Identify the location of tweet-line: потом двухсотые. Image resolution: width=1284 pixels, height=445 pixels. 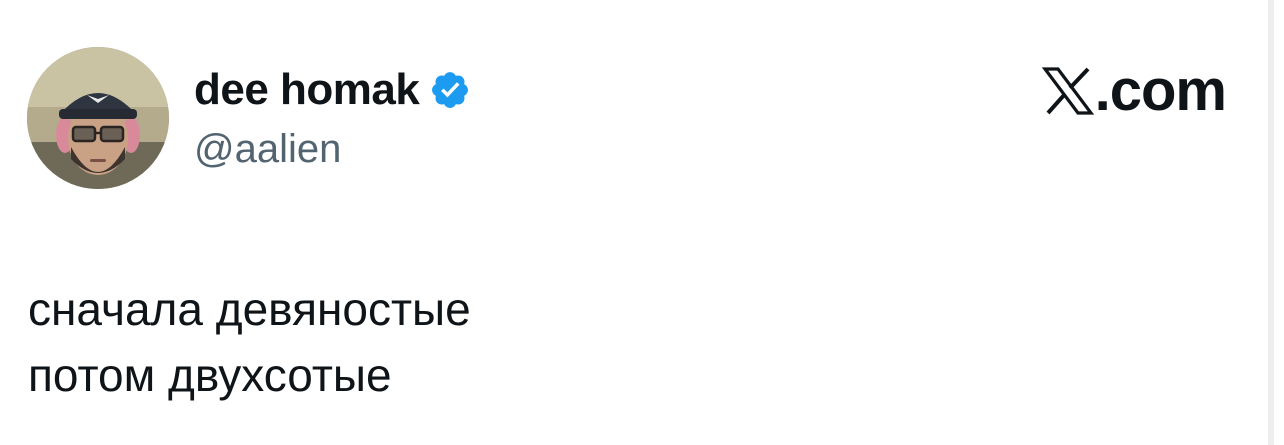
(210, 375).